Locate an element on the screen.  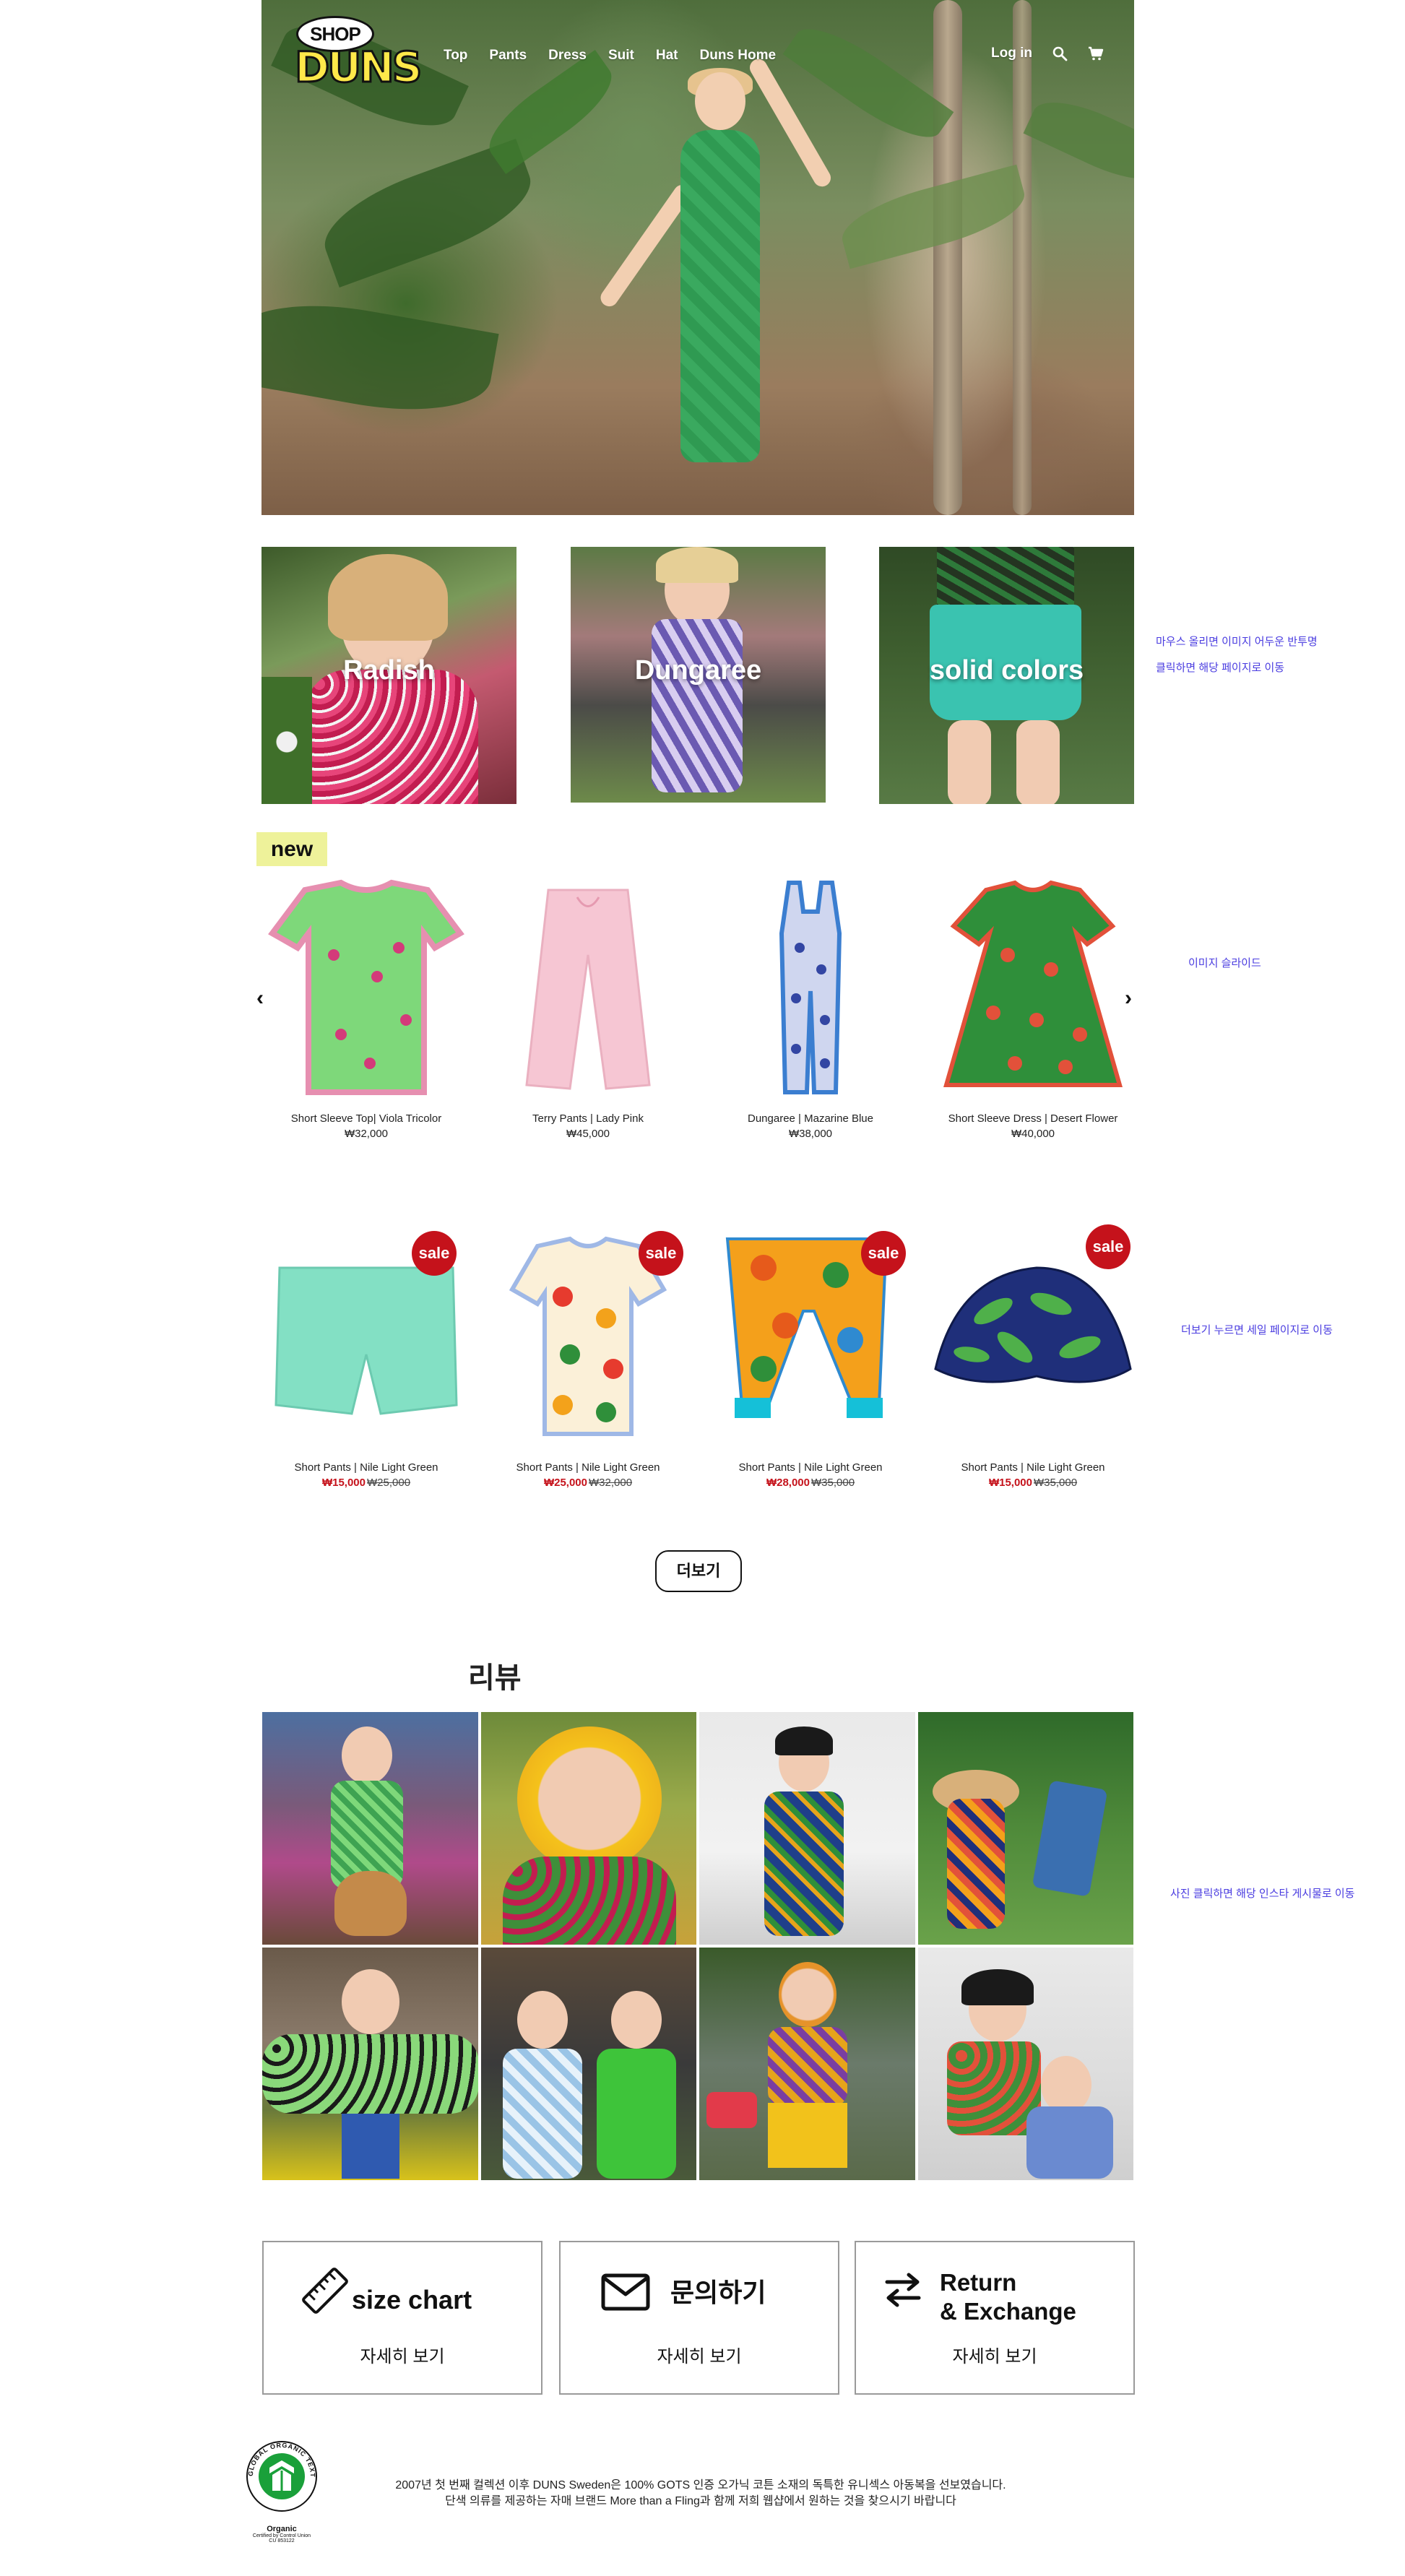
nav-top: Top is located at coordinates (456, 56).